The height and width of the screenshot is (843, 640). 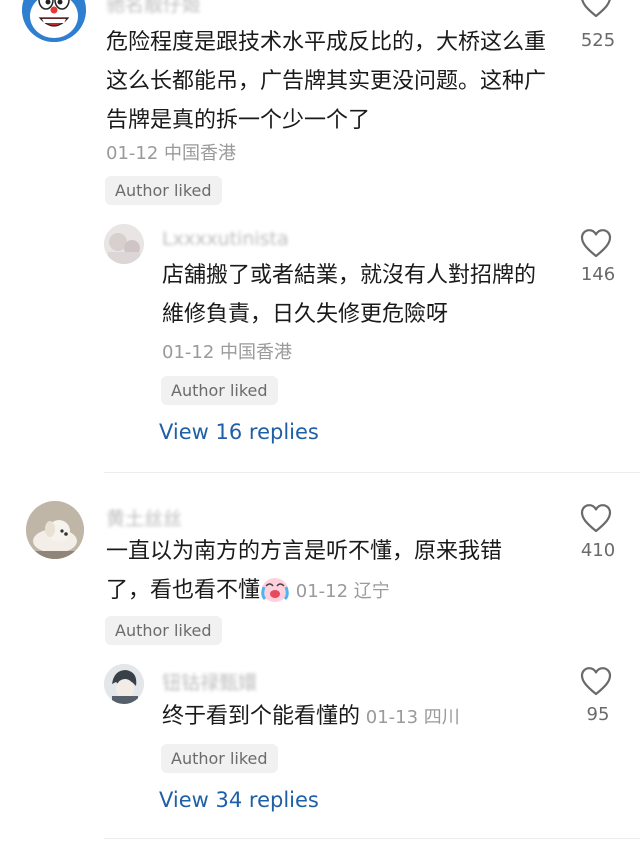 I want to click on reply-text-line: 终于看到个能看懂的 01-13 四川, so click(x=311, y=717).